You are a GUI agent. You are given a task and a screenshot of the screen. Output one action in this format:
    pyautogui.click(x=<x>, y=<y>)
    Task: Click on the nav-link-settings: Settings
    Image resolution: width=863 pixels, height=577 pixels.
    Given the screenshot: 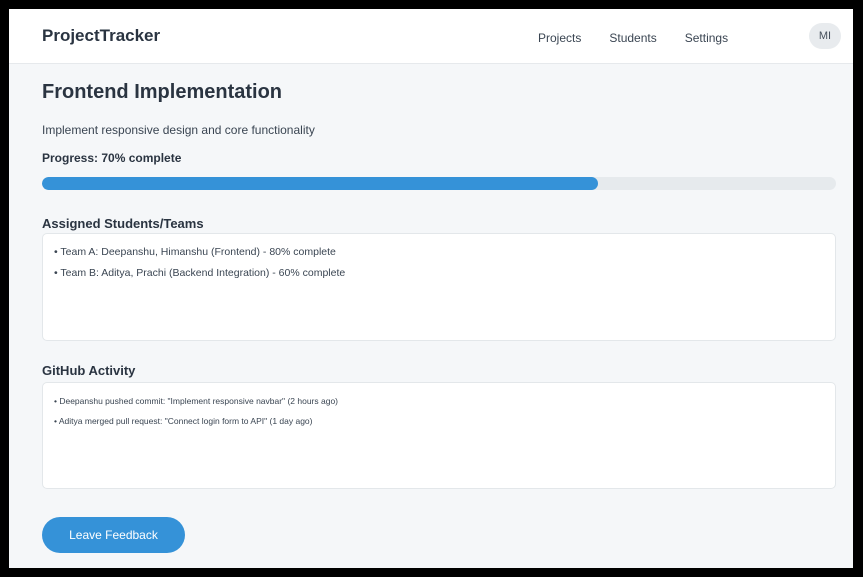 What is the action you would take?
    pyautogui.click(x=706, y=38)
    